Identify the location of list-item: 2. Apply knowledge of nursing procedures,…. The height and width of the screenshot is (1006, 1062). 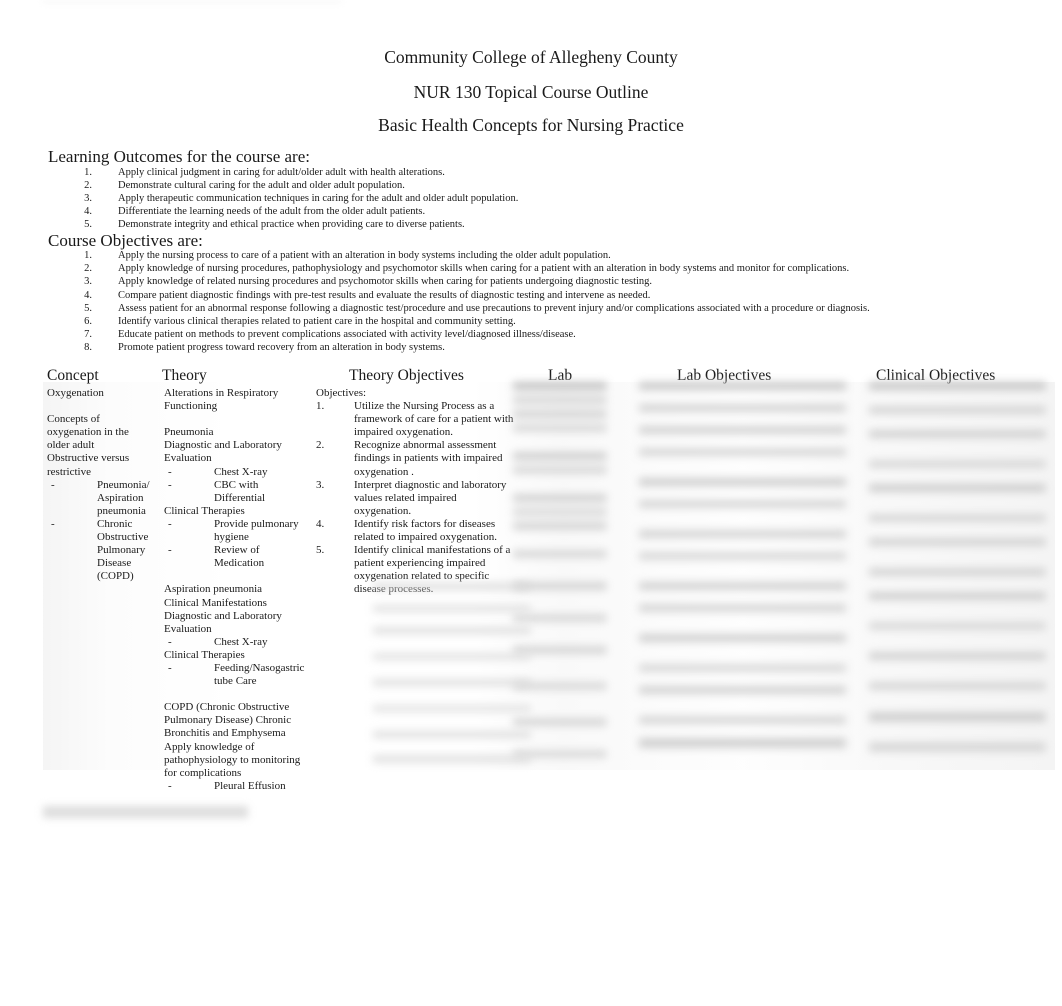
(470, 268).